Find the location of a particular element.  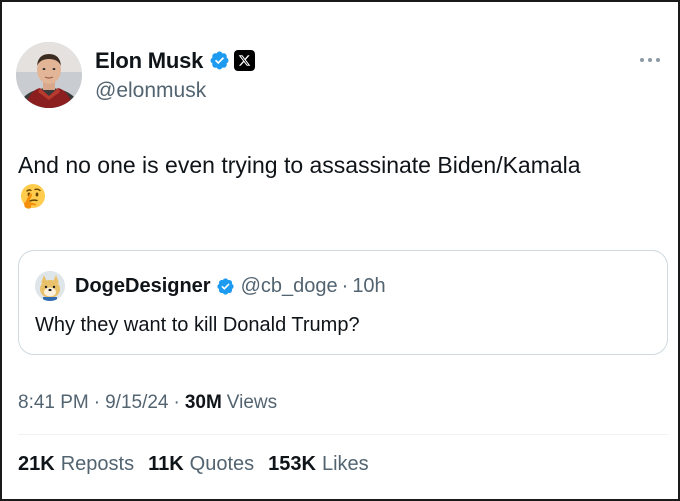

author-handle: @elonmusk is located at coordinates (175, 91).